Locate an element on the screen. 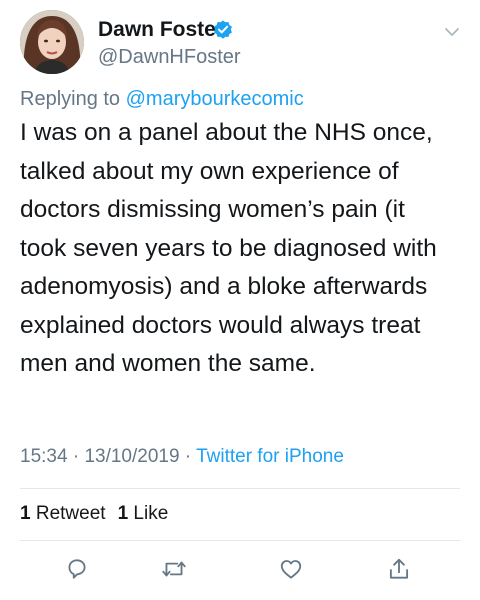 This screenshot has width=480, height=600. reply-mention-link: @marybourkecomic is located at coordinates (215, 99).